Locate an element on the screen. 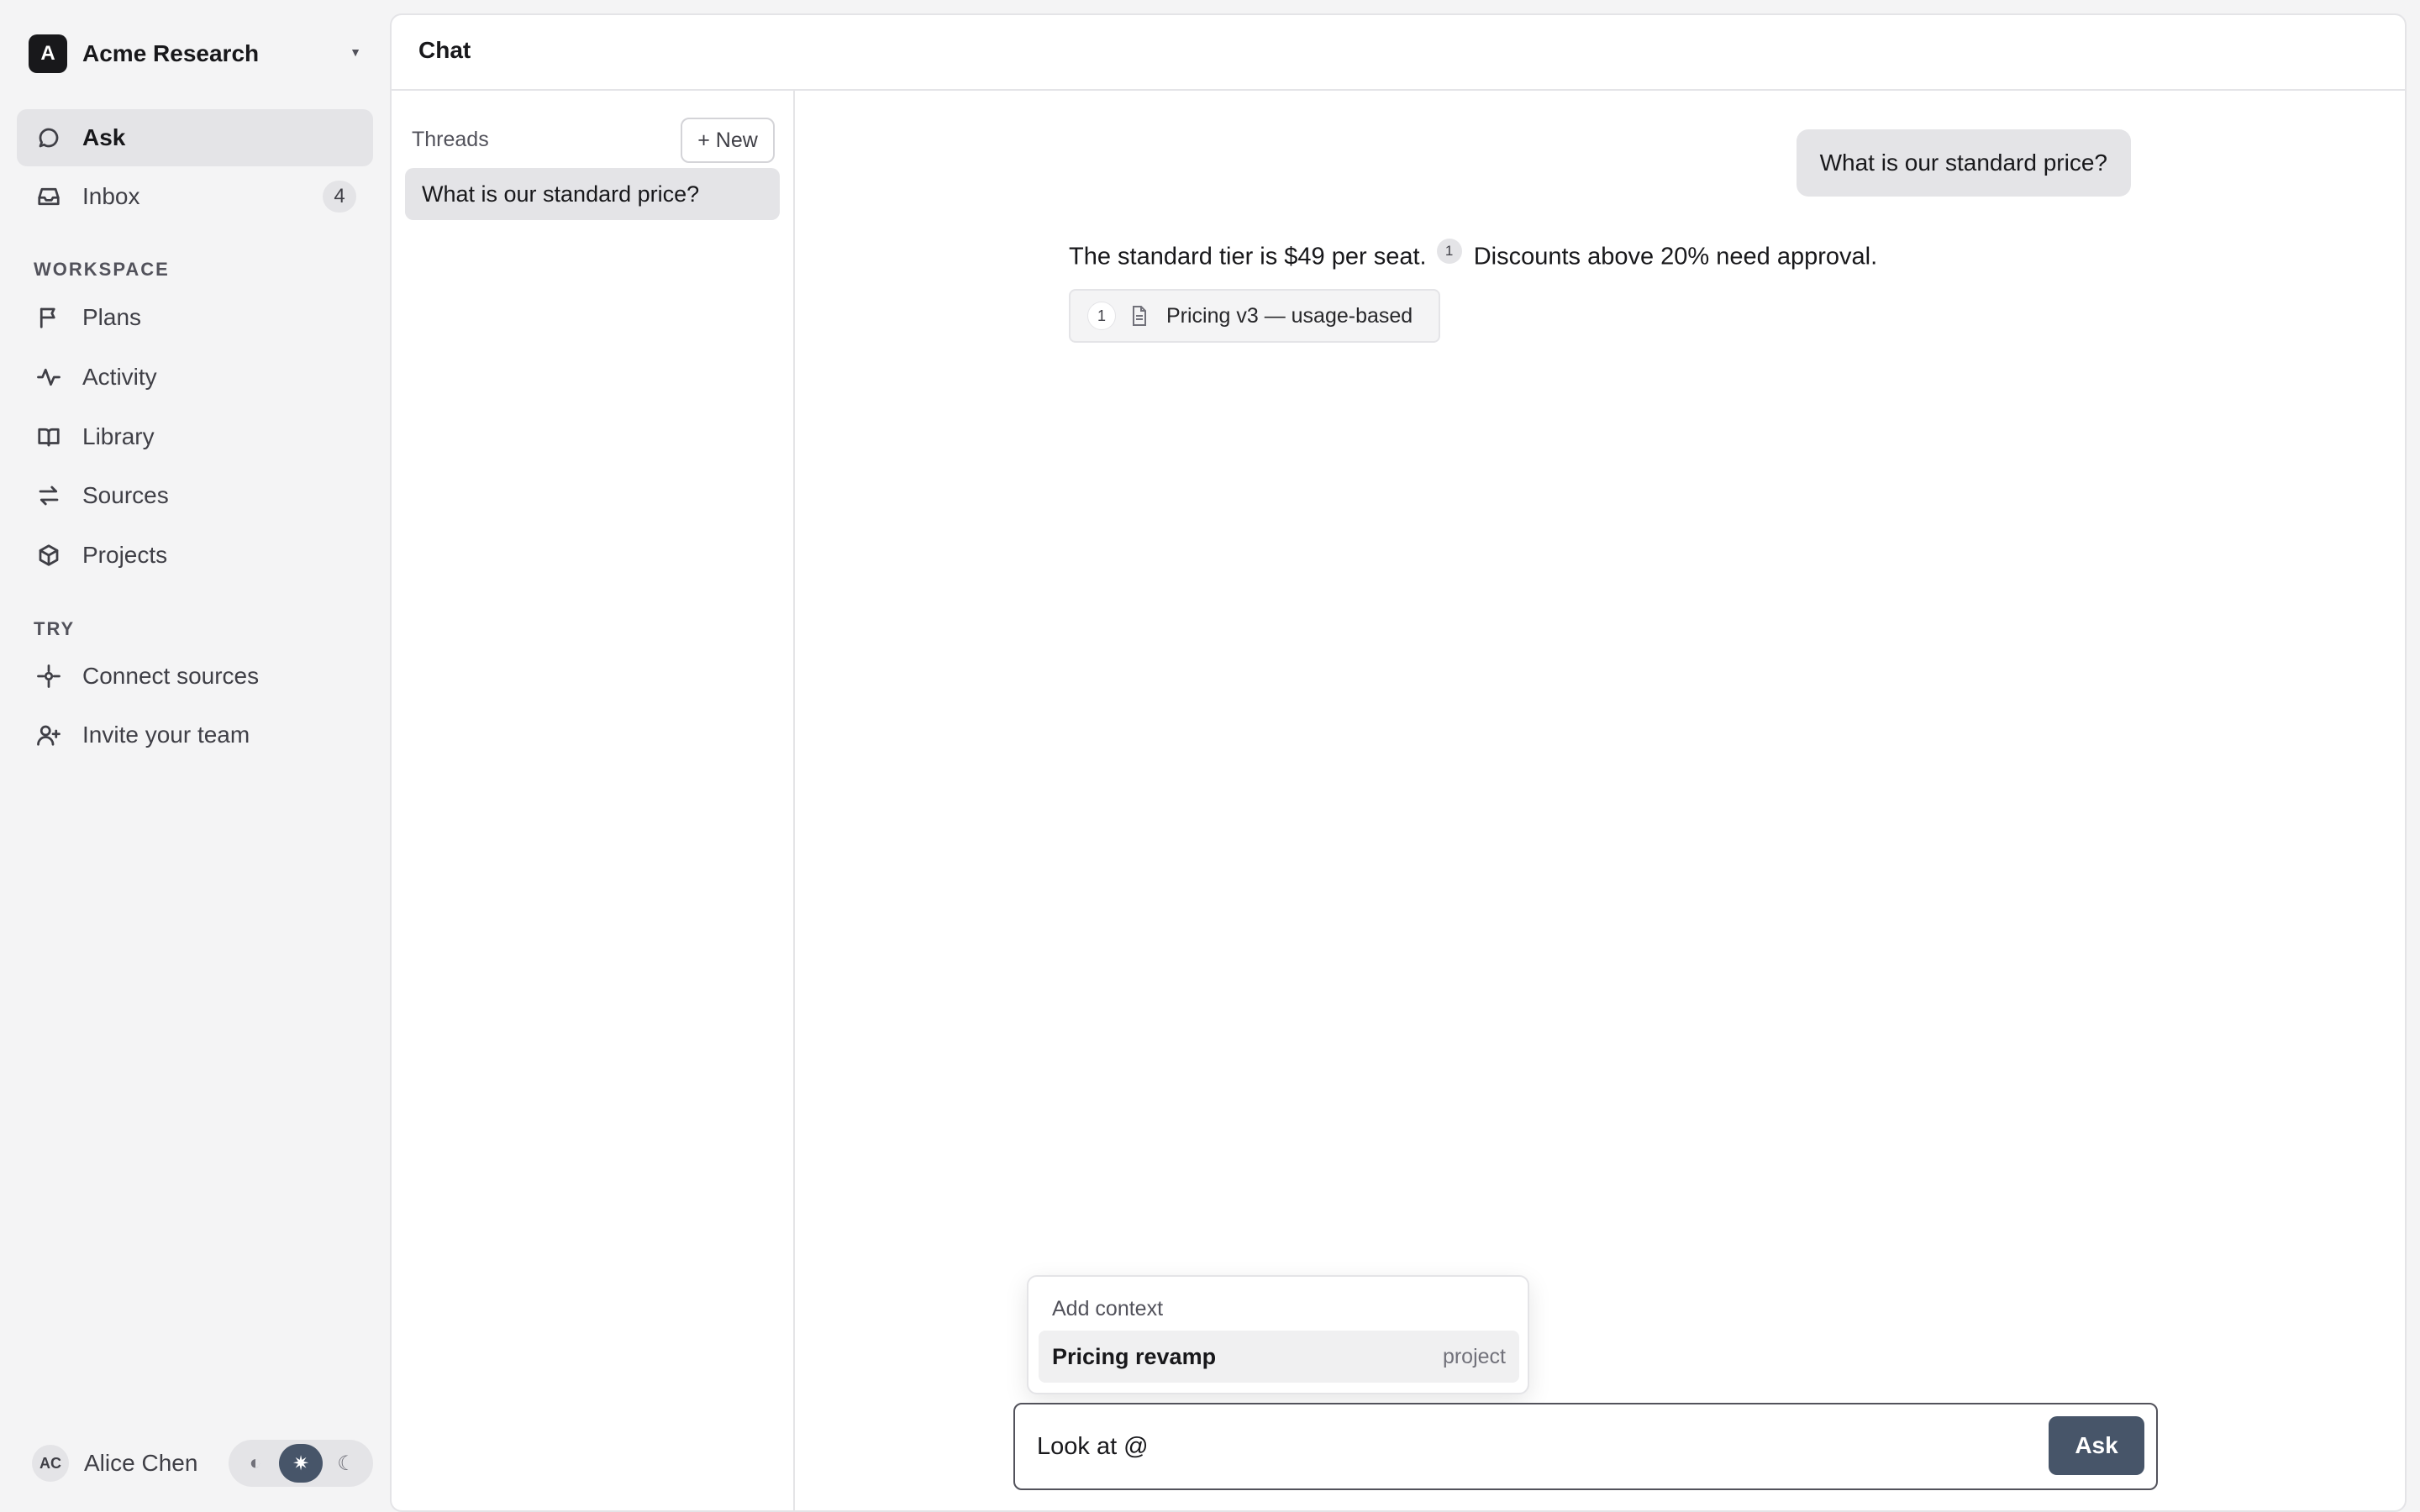 The height and width of the screenshot is (1512, 2420). sidebar-item-sources: Sources is located at coordinates (195, 495).